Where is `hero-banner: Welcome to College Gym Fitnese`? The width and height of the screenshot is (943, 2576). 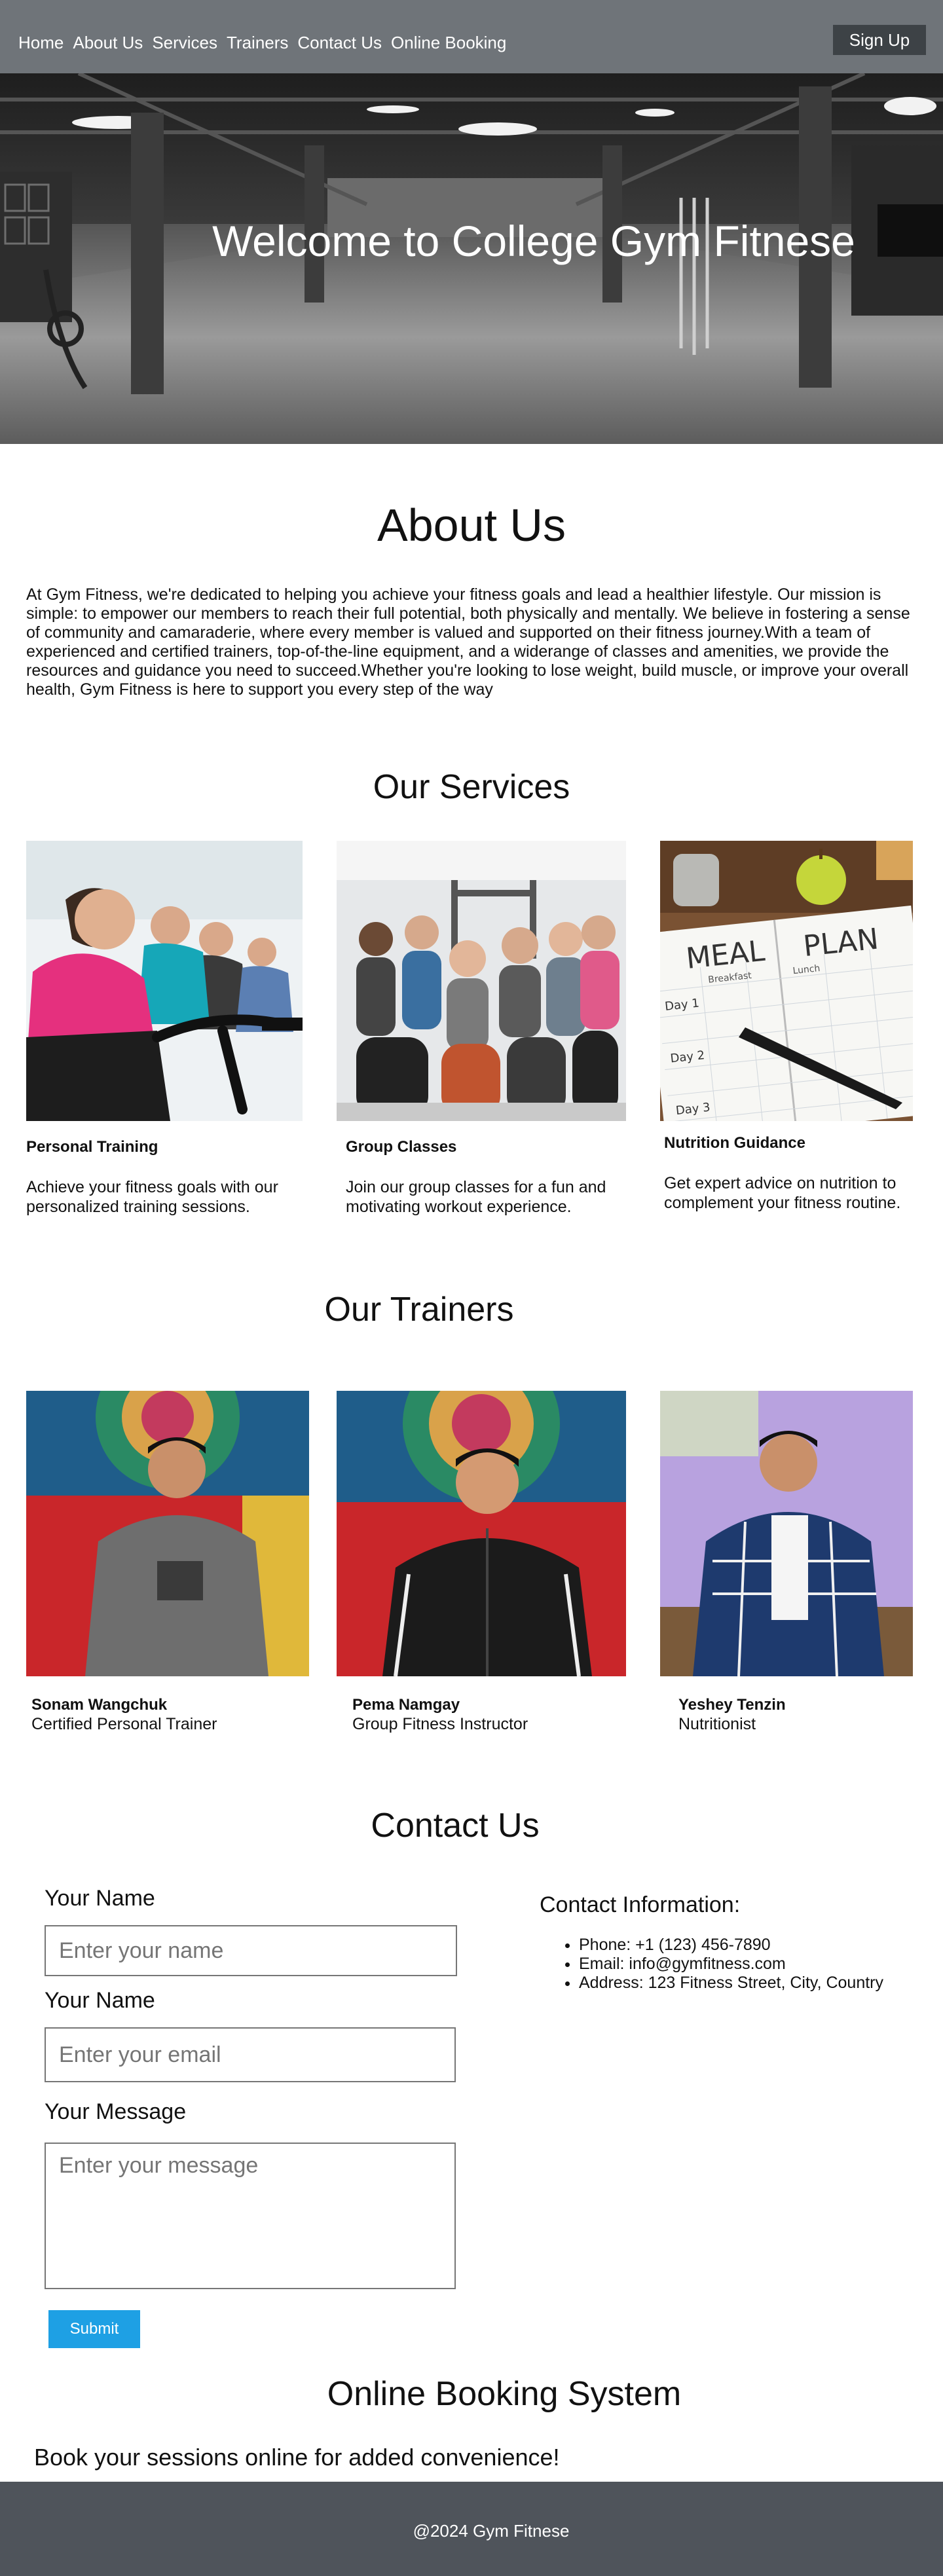
hero-banner: Welcome to College Gym Fitnese is located at coordinates (471, 258).